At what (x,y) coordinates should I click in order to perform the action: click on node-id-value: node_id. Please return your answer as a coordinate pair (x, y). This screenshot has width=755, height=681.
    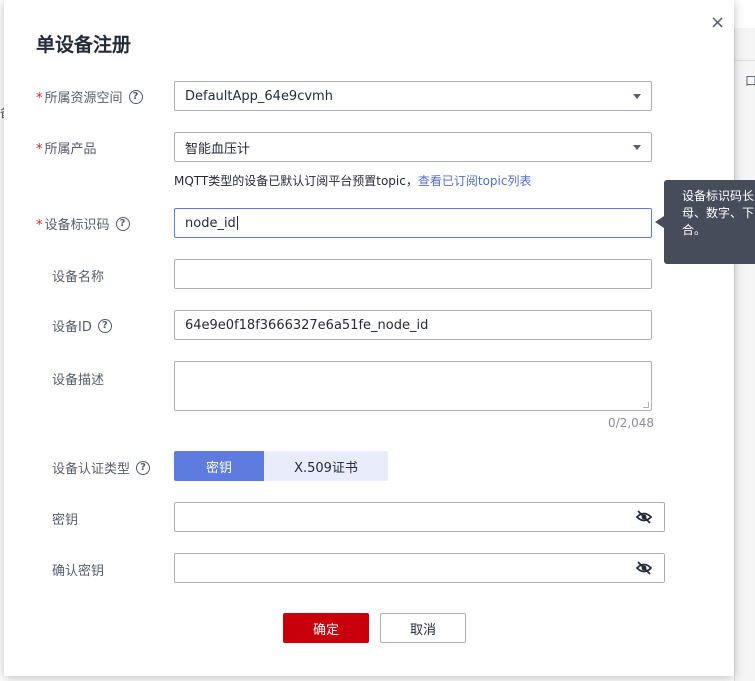
    Looking at the image, I should click on (210, 223).